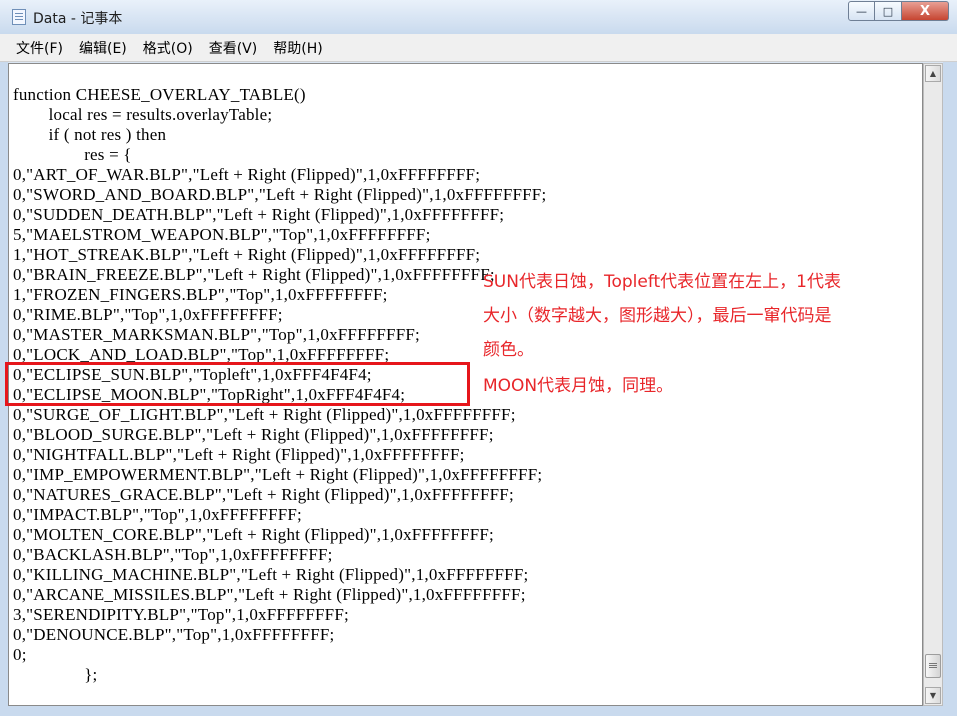 This screenshot has width=957, height=716. I want to click on close-button: X, so click(925, 11).